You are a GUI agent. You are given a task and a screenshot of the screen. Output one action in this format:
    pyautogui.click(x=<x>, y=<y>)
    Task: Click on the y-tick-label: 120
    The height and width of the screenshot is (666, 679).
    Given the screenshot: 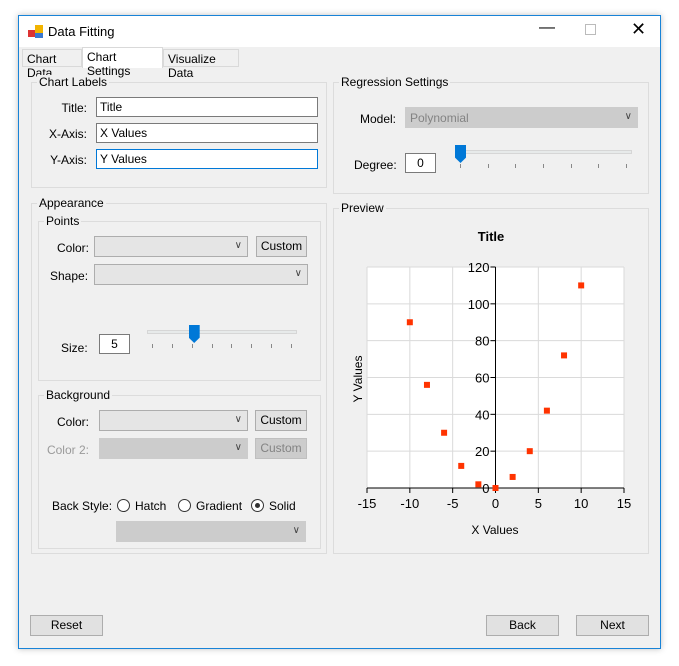 What is the action you would take?
    pyautogui.click(x=479, y=267)
    